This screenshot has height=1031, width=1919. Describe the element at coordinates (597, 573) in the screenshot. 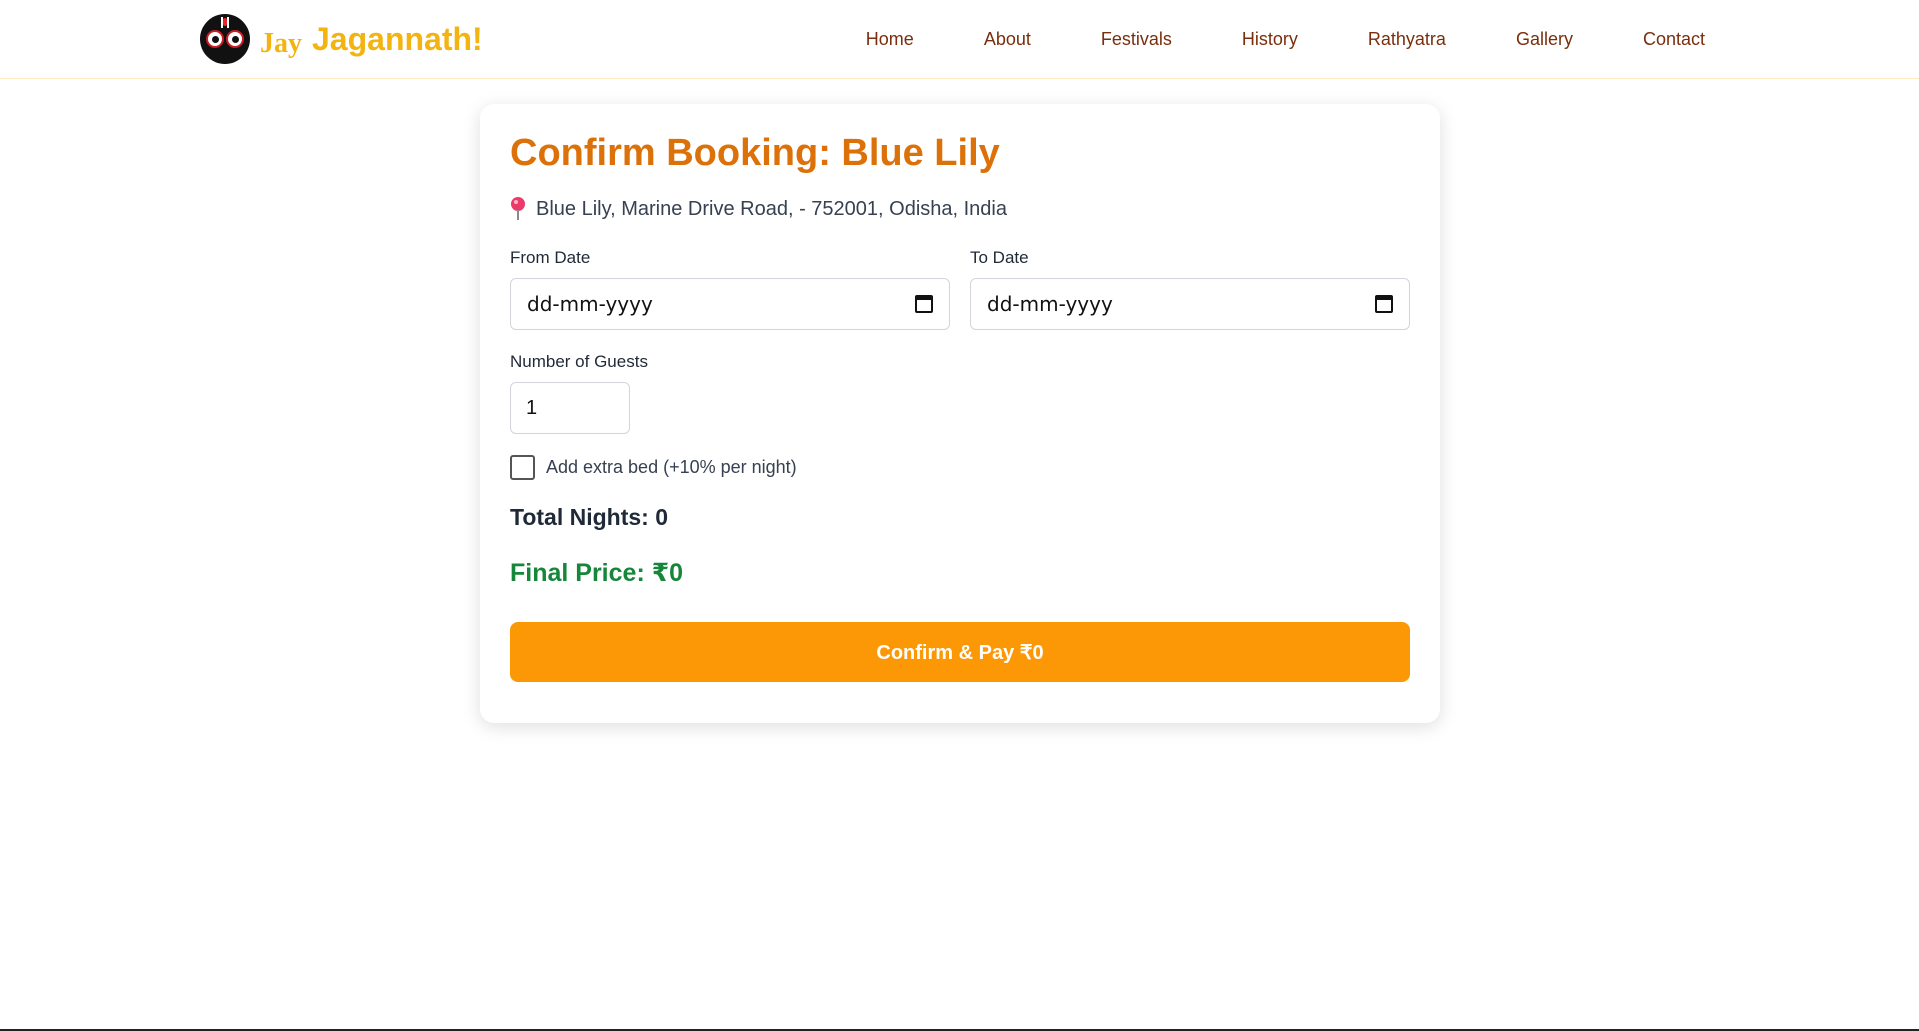

I see `final-price: Final Price: ₹0` at that location.